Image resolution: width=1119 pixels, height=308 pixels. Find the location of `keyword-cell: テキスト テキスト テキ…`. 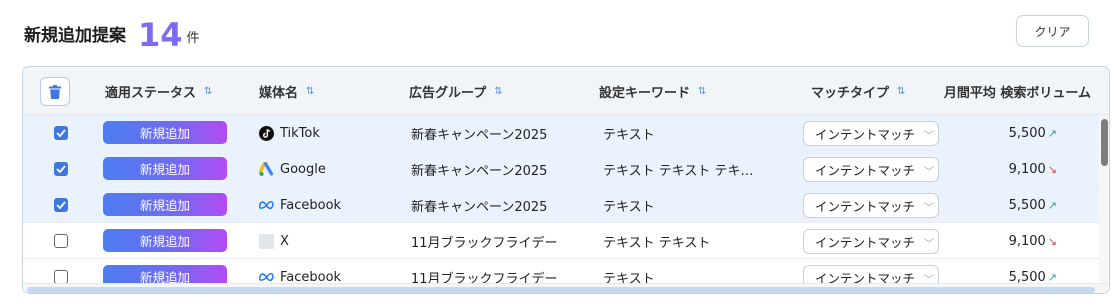

keyword-cell: テキスト テキスト テキ… is located at coordinates (678, 171).